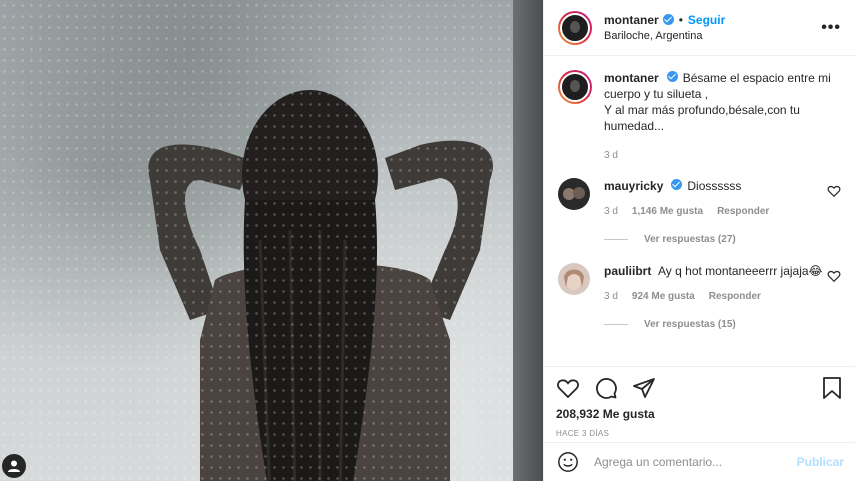  Describe the element at coordinates (667, 212) in the screenshot. I see `comment-likes: 1,146 Me gusta` at that location.